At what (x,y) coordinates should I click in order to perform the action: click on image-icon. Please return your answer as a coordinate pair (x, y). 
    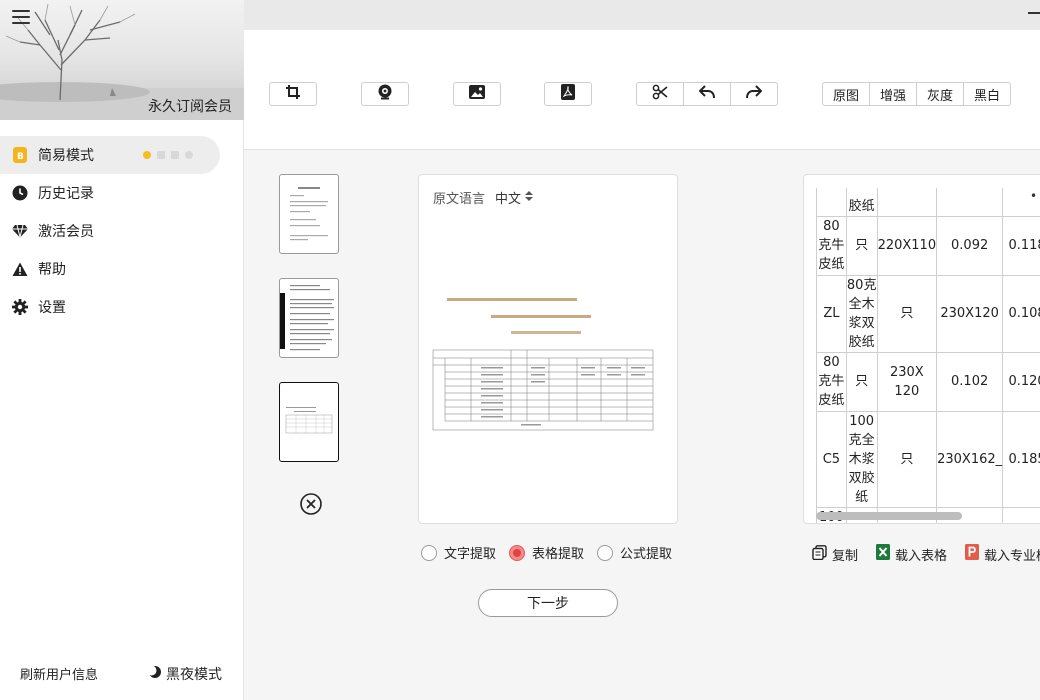
    Looking at the image, I should click on (477, 94).